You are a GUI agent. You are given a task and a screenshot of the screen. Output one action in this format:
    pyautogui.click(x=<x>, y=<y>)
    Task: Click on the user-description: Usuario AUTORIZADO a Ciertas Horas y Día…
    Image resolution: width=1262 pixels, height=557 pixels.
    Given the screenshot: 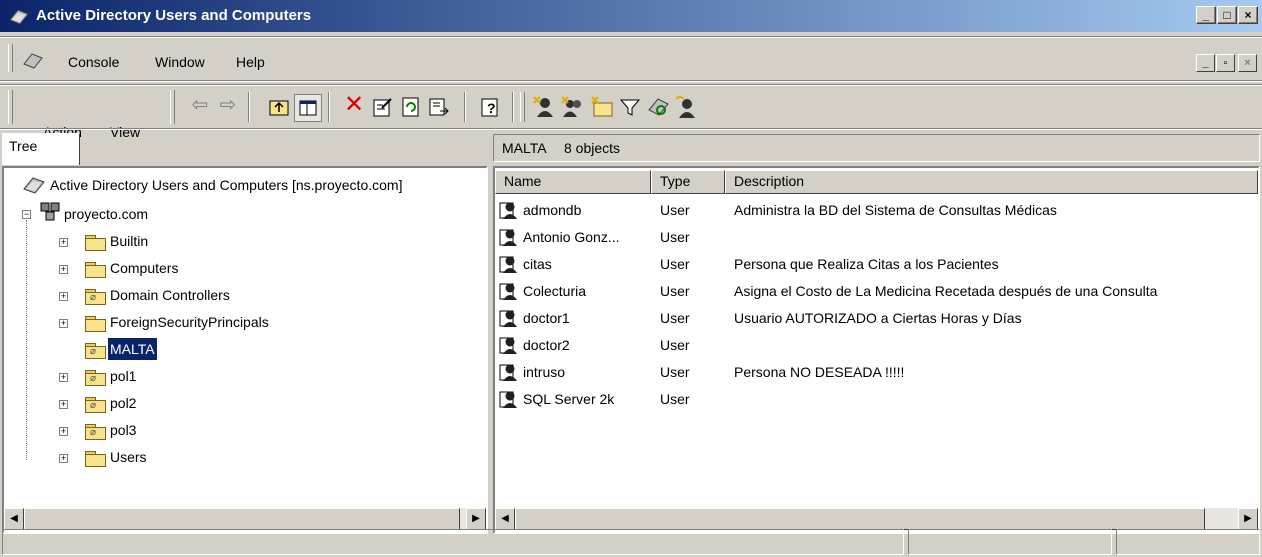 What is the action you would take?
    pyautogui.click(x=878, y=318)
    